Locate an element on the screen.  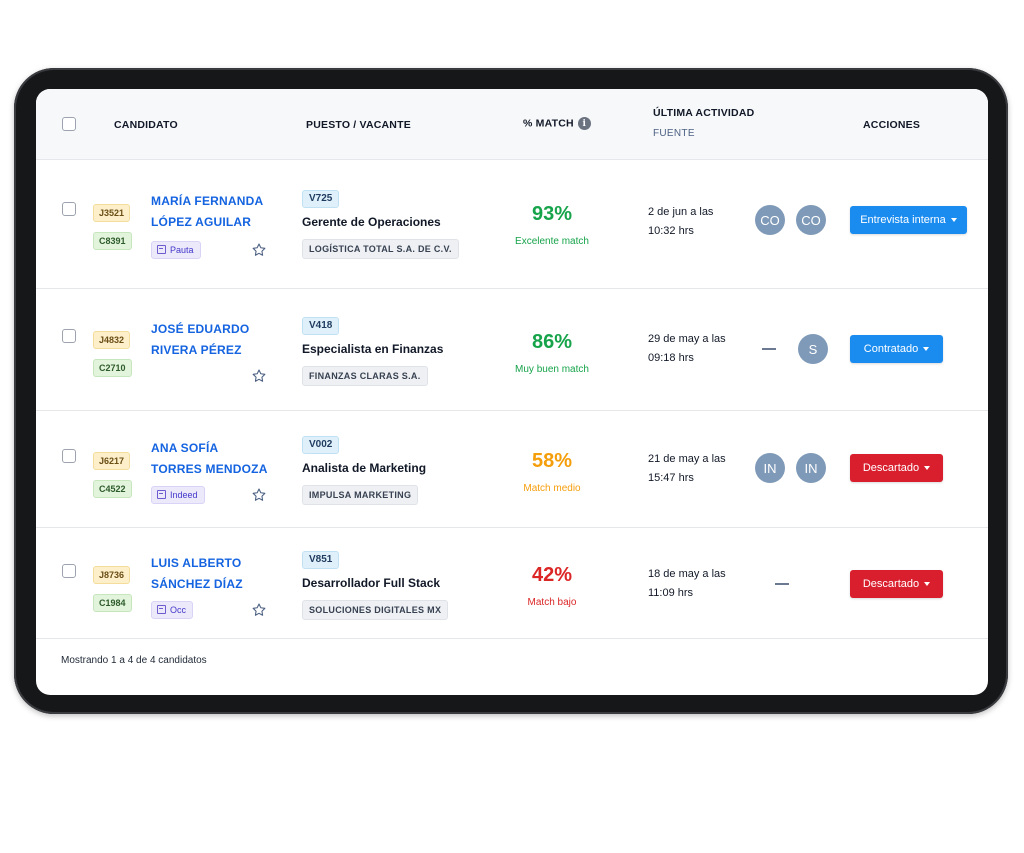
action-dropdown-button: Entrevista interna is located at coordinates (908, 220).